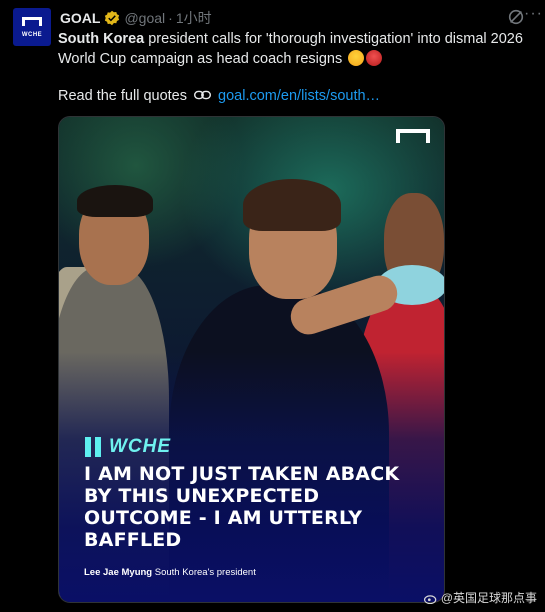  I want to click on verified-badge-icon, so click(112, 18).